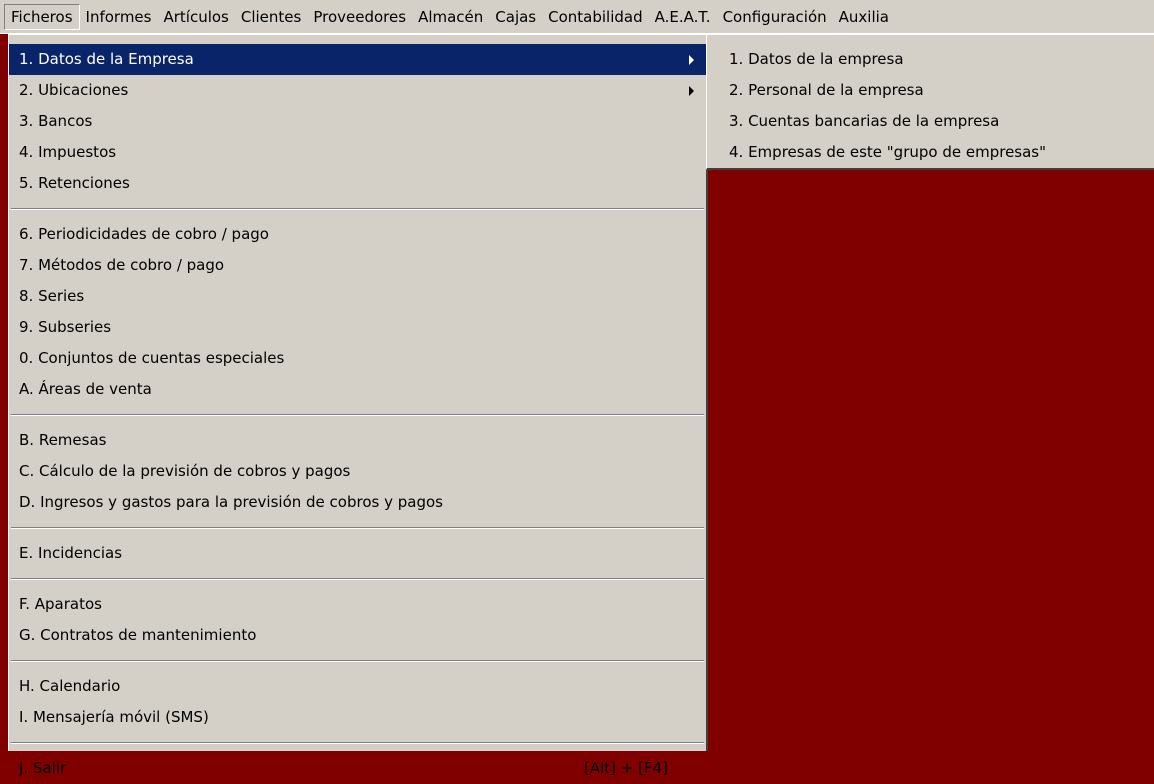 This screenshot has height=784, width=1154. Describe the element at coordinates (60, 604) in the screenshot. I see `menu-item-label: F. Aparatos` at that location.